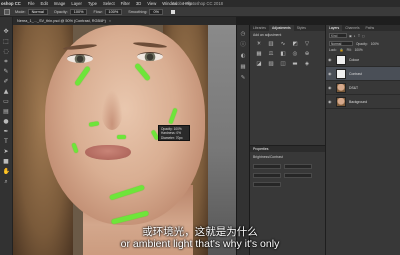 This screenshot has height=255, width=400. Describe the element at coordinates (271, 54) in the screenshot. I see `color-balance-icon: ⚖` at that location.